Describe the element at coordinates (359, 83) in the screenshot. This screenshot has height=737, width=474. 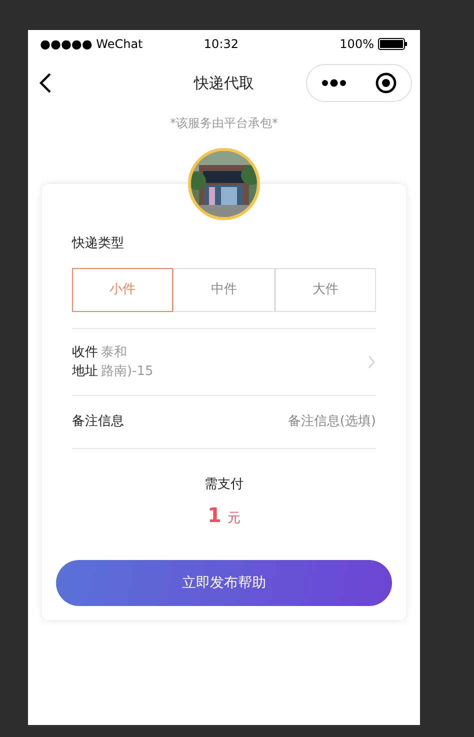
I see `capsule-menu` at that location.